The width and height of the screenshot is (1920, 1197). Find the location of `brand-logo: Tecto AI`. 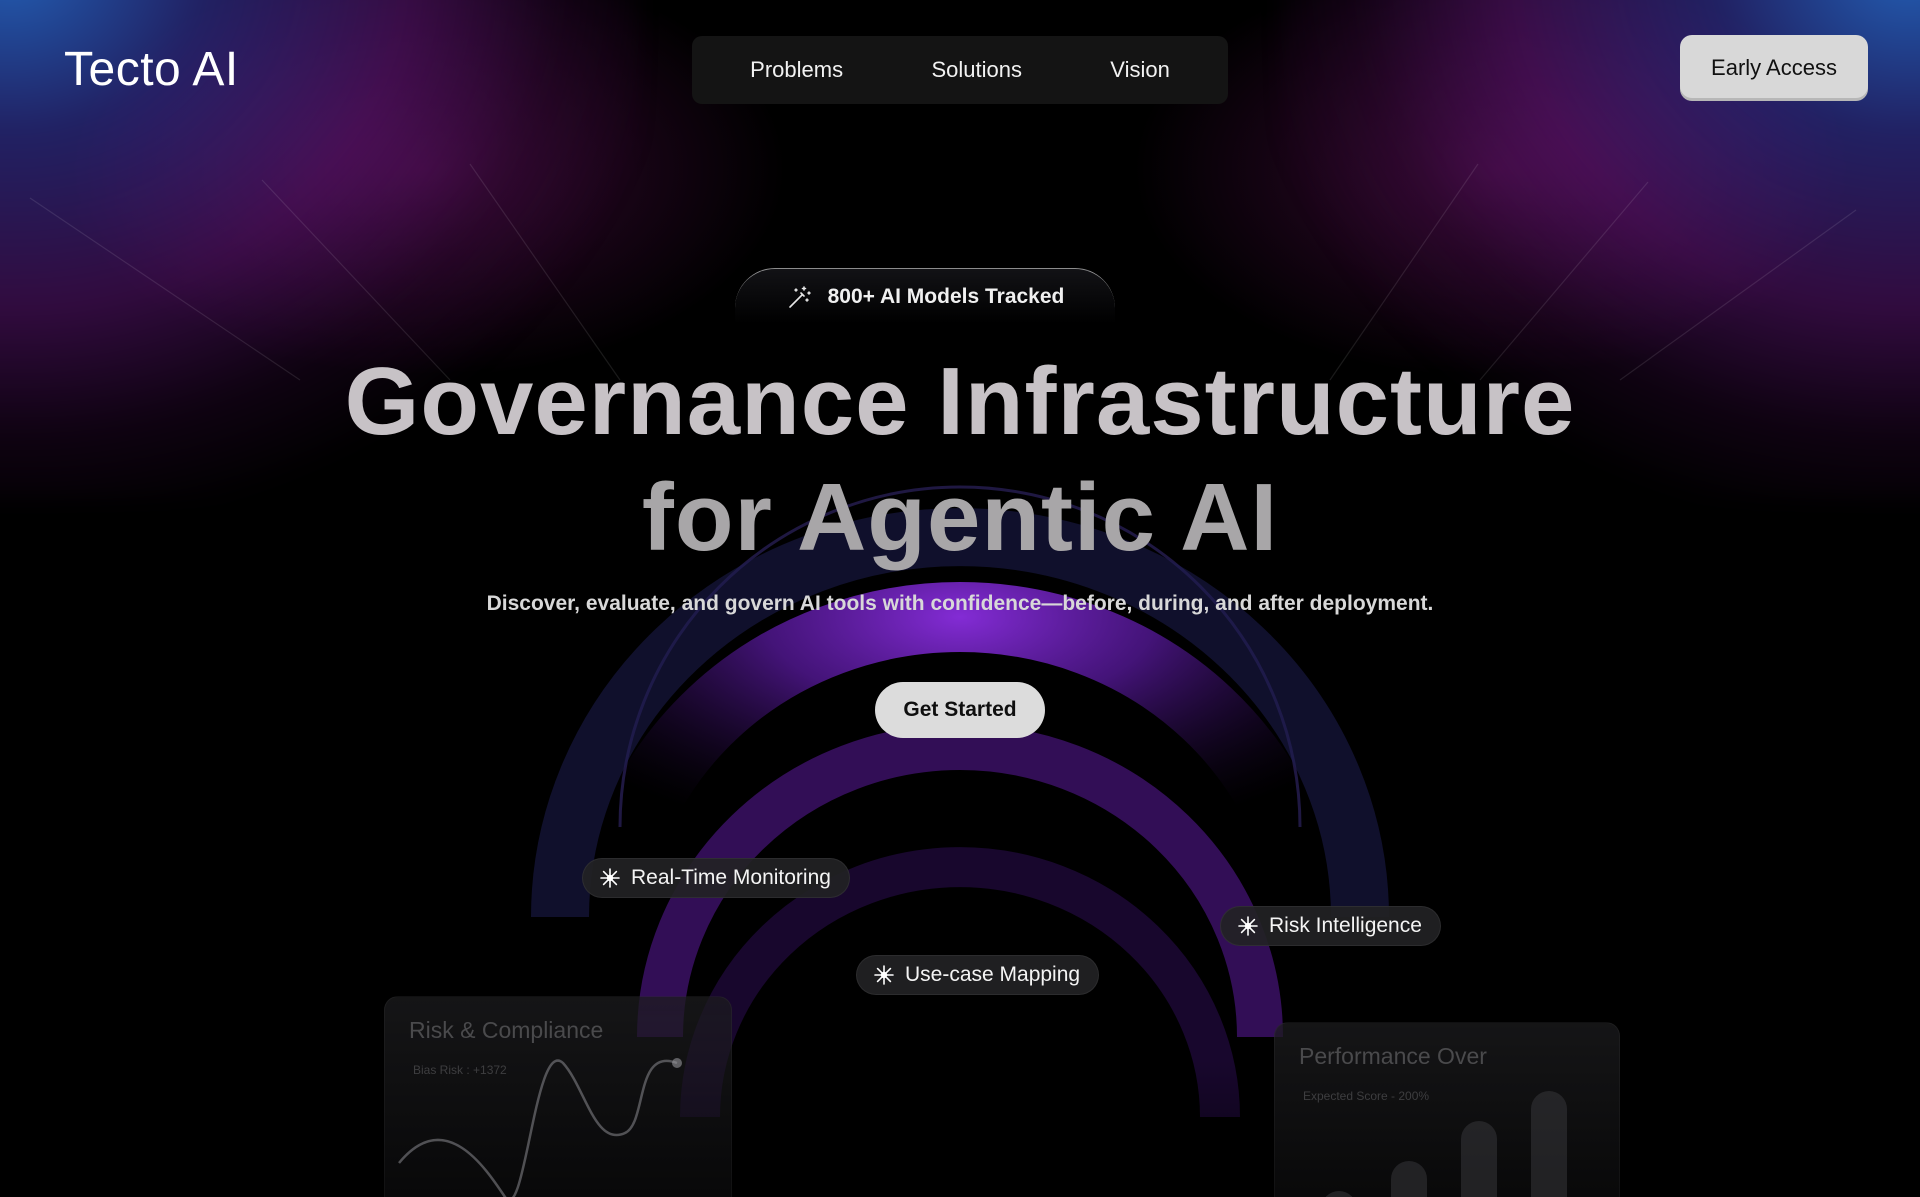

brand-logo: Tecto AI is located at coordinates (151, 69).